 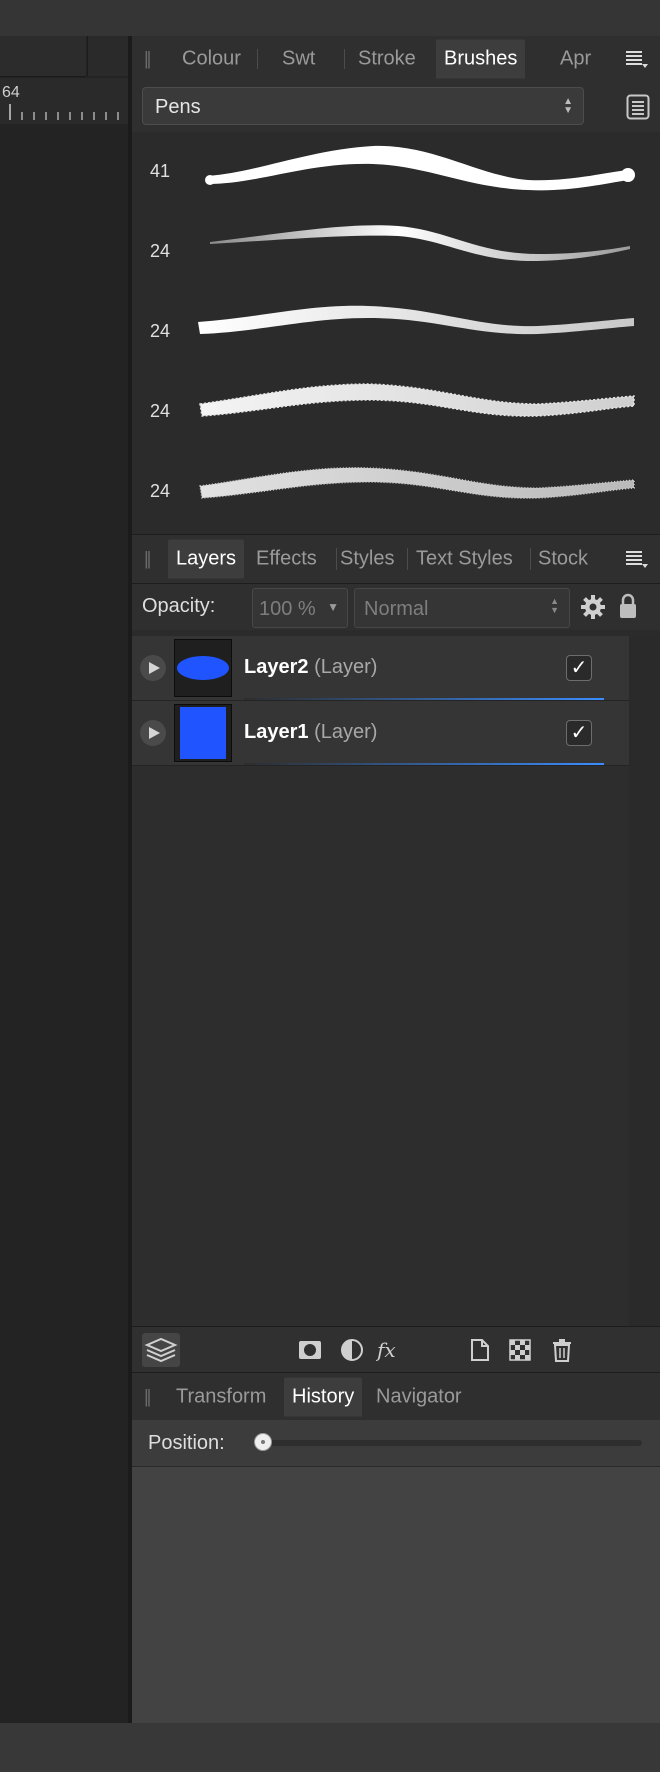 I want to click on brush-item: 41, so click(x=396, y=172).